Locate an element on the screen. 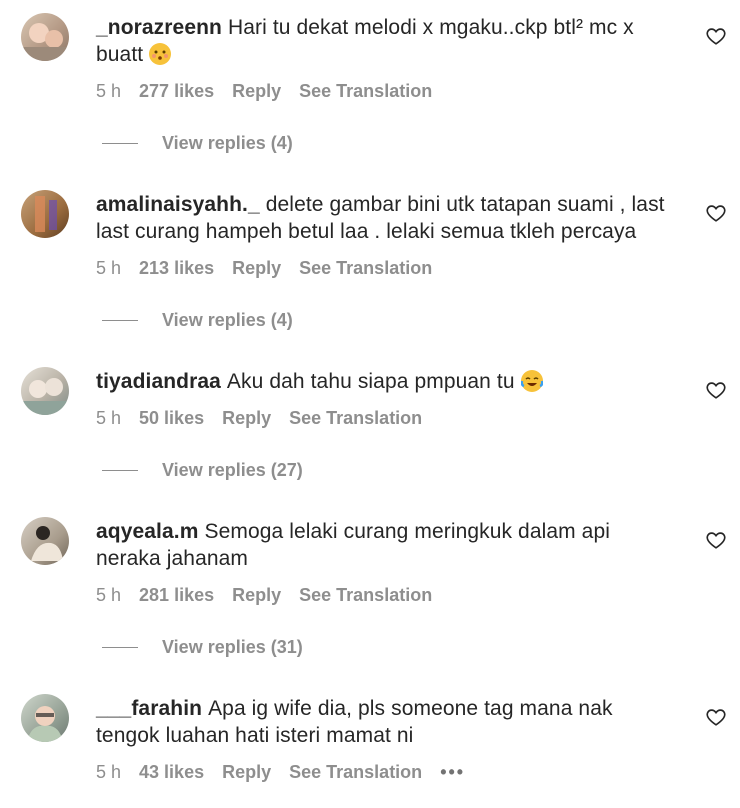 The height and width of the screenshot is (808, 740). likes-count: 277 likes is located at coordinates (176, 91).